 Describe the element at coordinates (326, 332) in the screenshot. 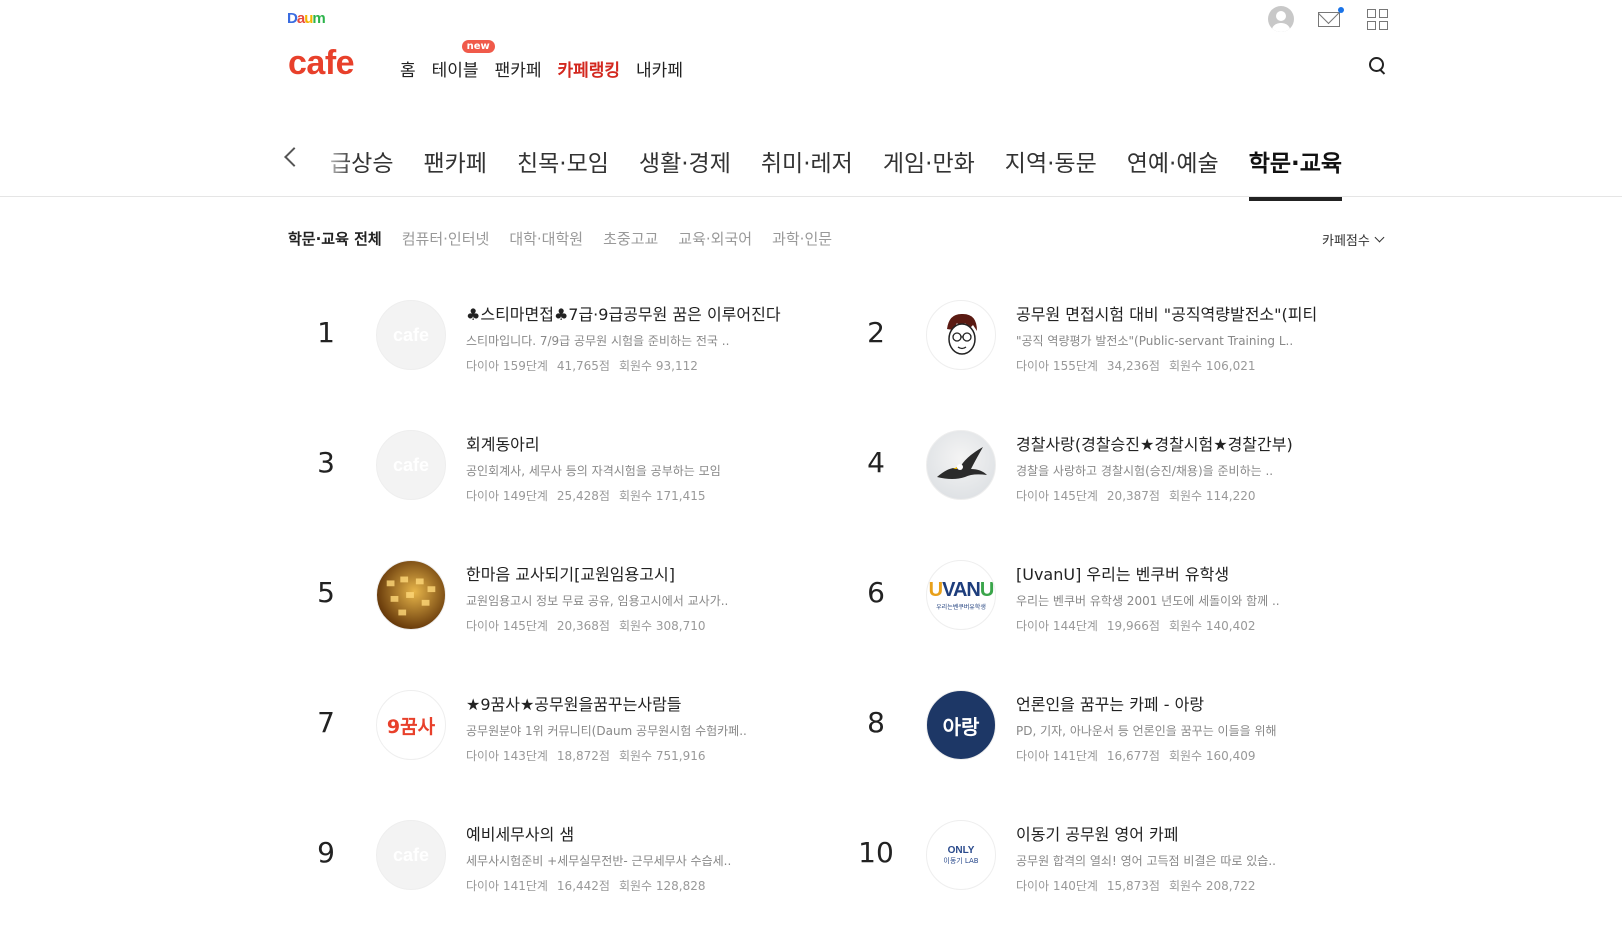

I see `rank-number: 1` at that location.